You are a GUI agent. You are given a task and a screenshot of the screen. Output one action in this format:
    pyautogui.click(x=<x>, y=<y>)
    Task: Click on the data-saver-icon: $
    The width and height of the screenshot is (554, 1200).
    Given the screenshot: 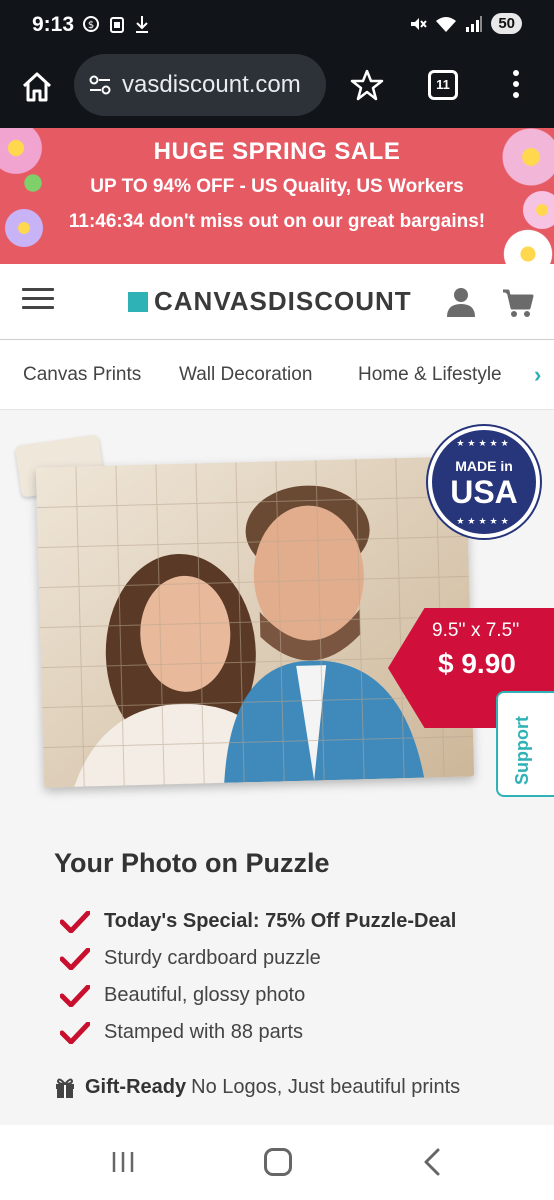 What is the action you would take?
    pyautogui.click(x=91, y=24)
    